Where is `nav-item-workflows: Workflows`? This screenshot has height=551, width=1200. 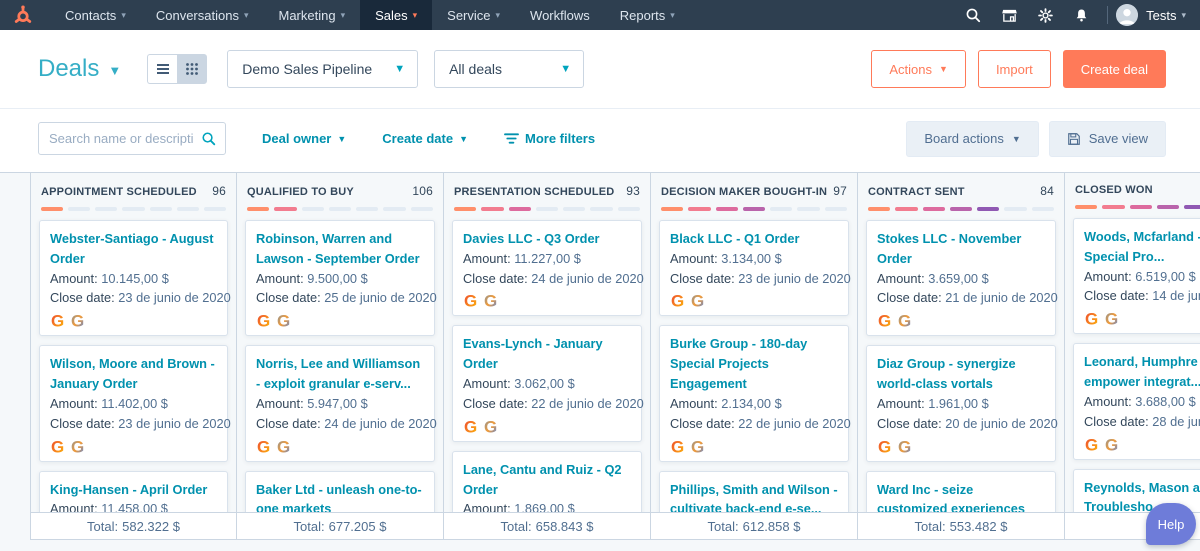 nav-item-workflows: Workflows is located at coordinates (560, 15).